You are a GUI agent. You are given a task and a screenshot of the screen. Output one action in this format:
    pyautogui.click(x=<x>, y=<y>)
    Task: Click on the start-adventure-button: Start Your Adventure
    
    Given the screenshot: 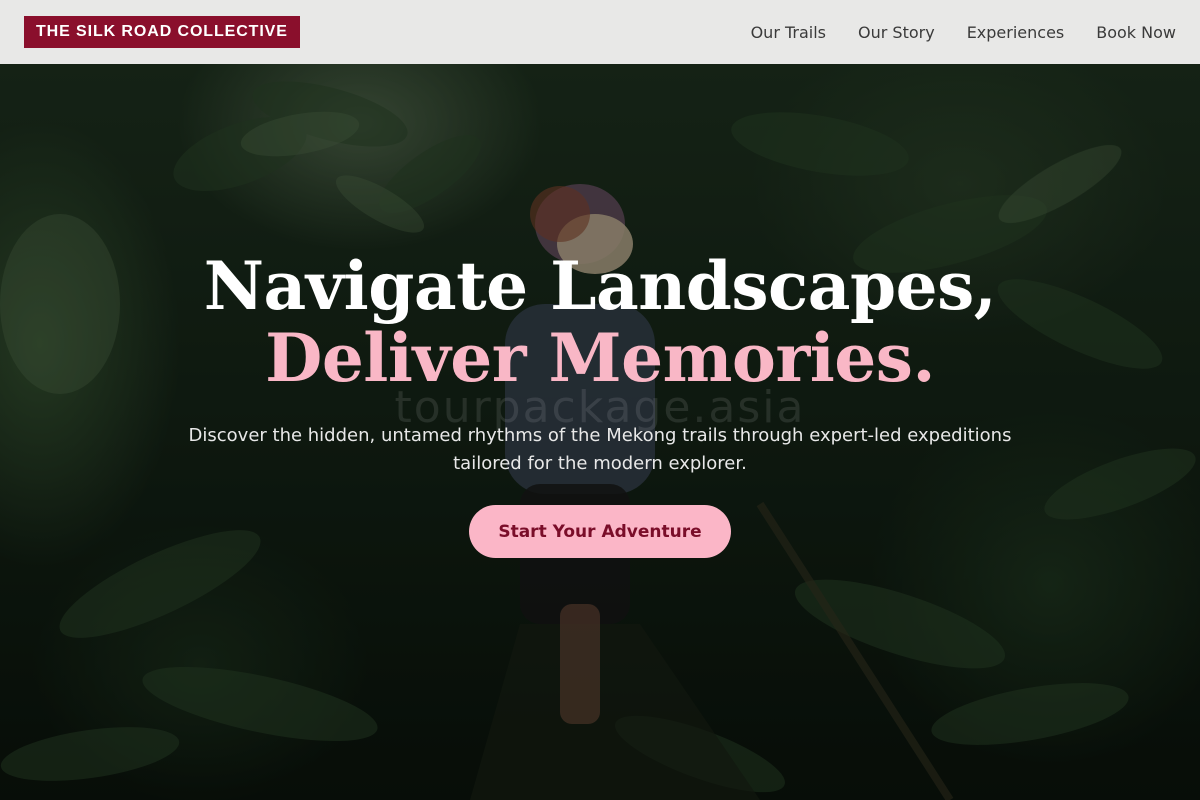 What is the action you would take?
    pyautogui.click(x=600, y=531)
    